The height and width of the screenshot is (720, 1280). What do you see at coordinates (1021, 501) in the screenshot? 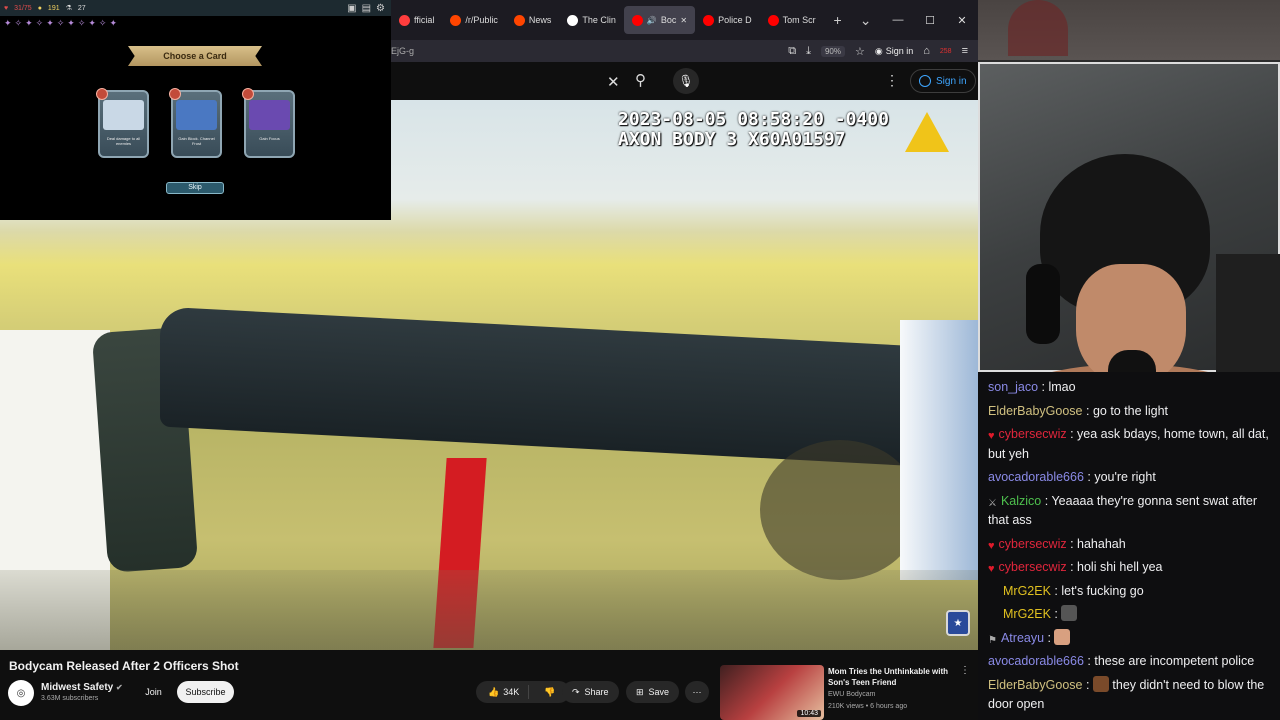
I see `chat-username: Kalzico` at bounding box center [1021, 501].